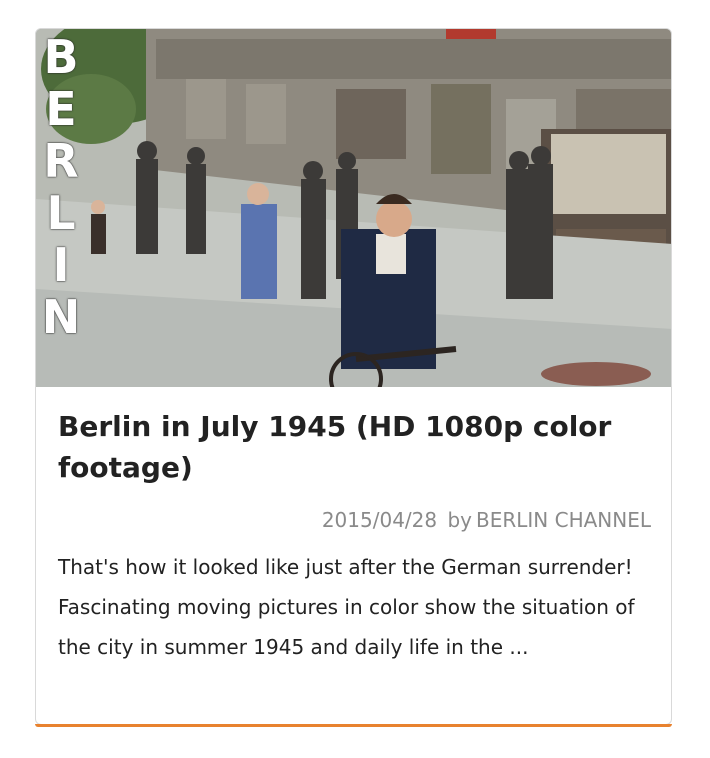  I want to click on berlin-vertical-overlay: B E R L I N, so click(61, 187).